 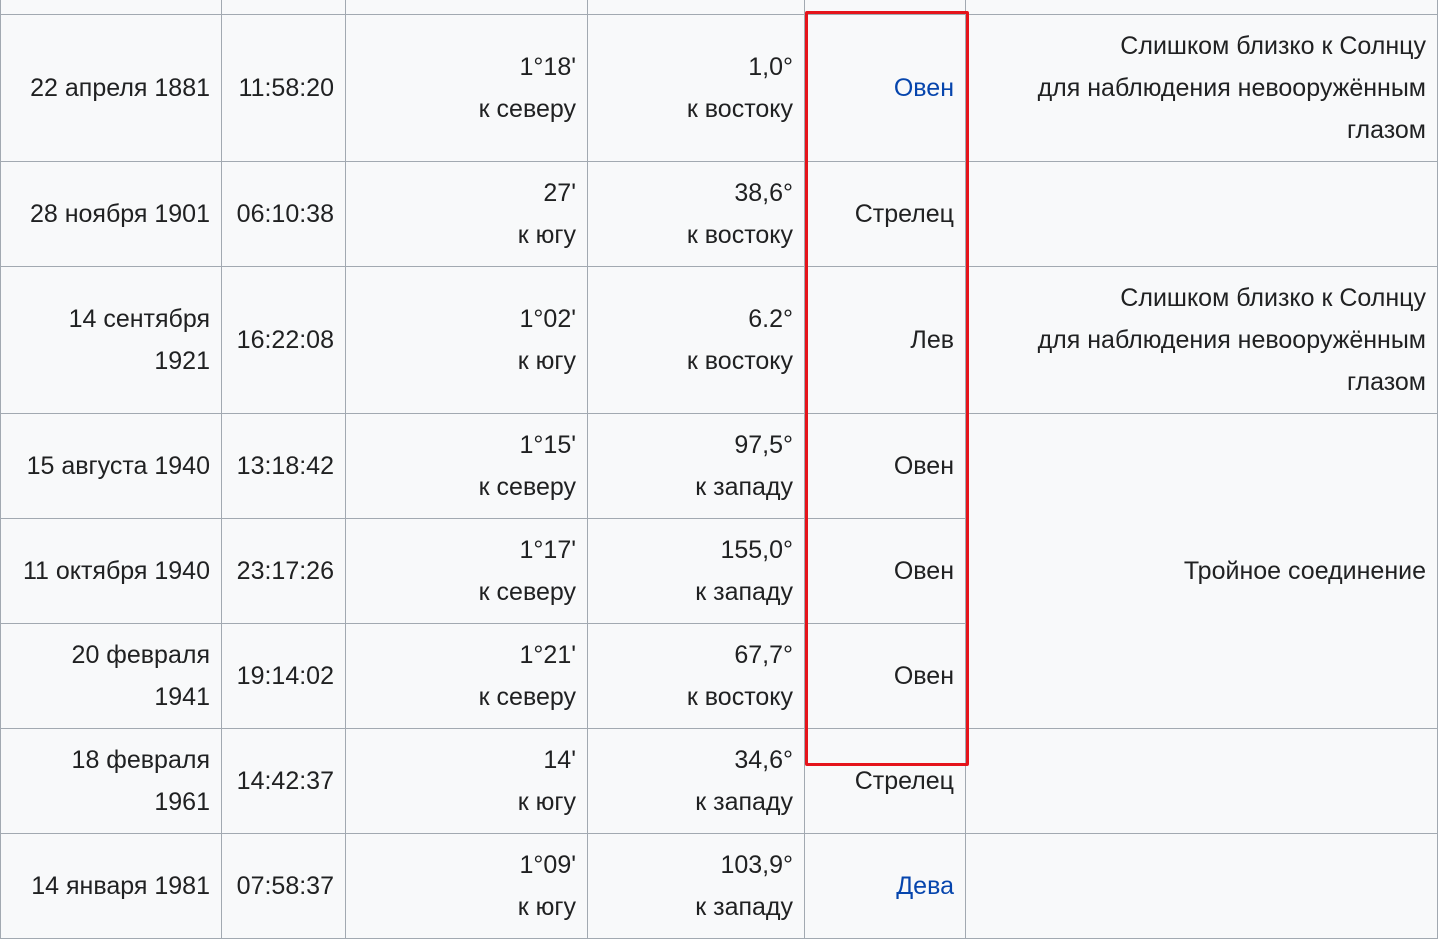 I want to click on time-cell: 16:22:08, so click(x=283, y=340).